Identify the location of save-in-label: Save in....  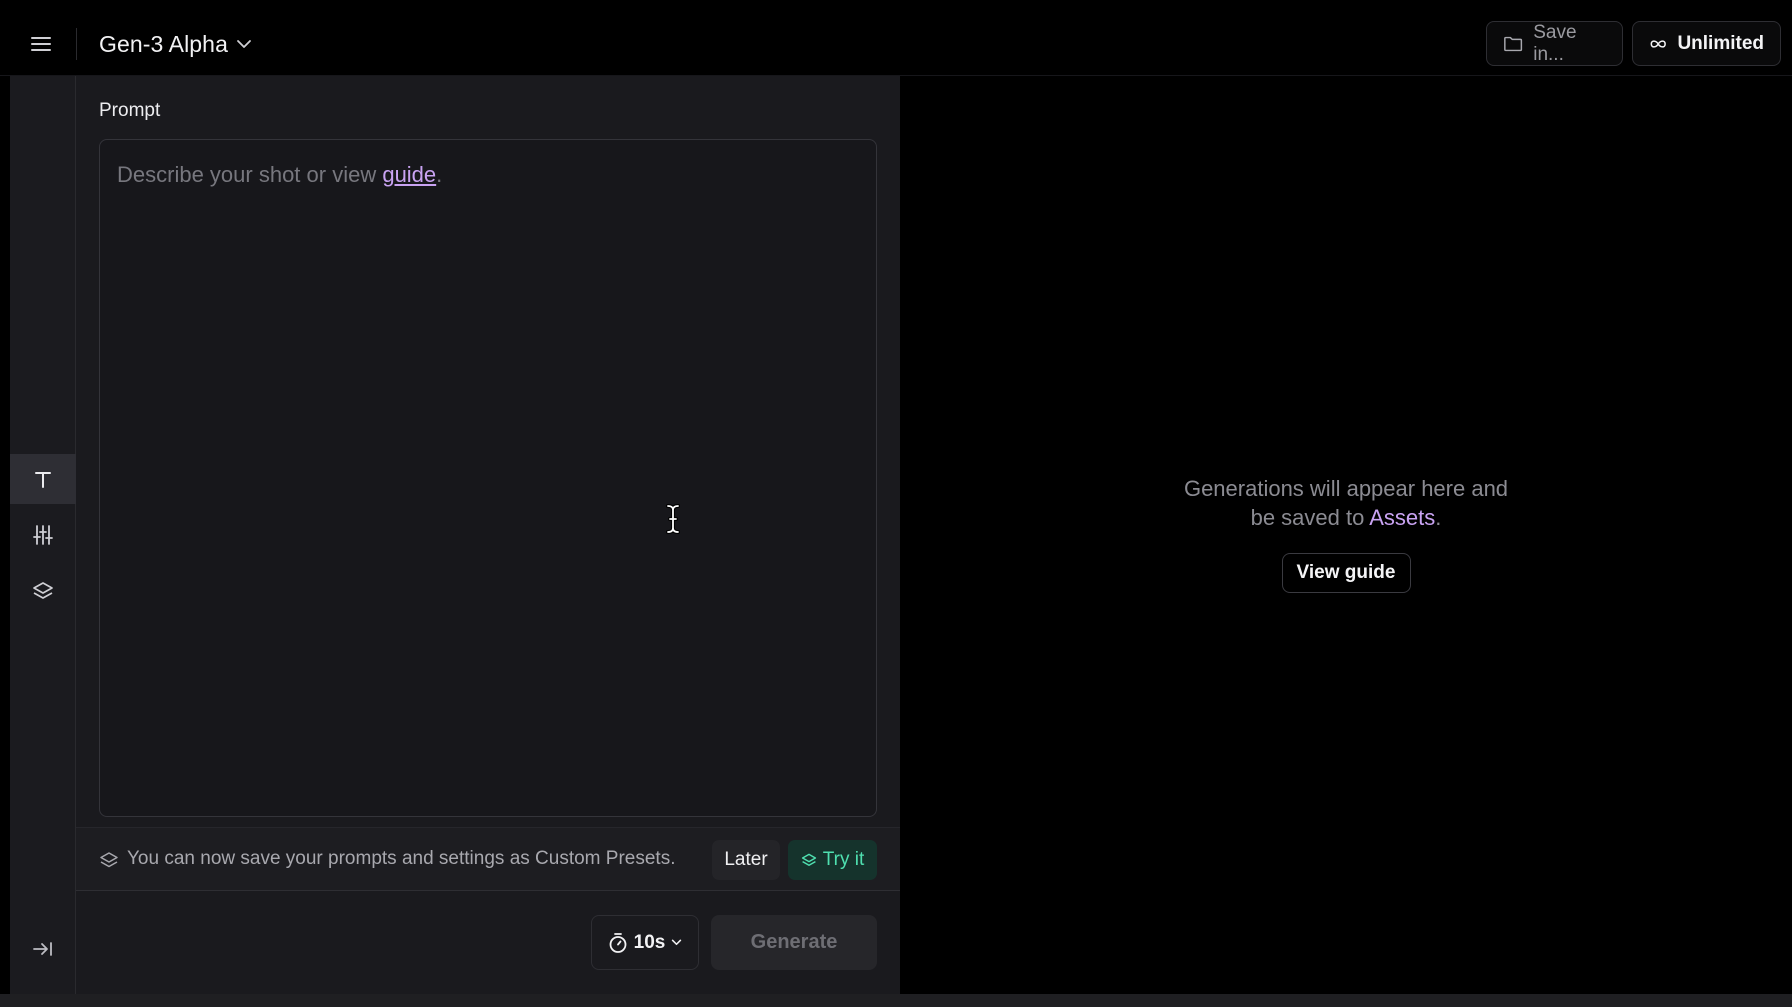
(1555, 43).